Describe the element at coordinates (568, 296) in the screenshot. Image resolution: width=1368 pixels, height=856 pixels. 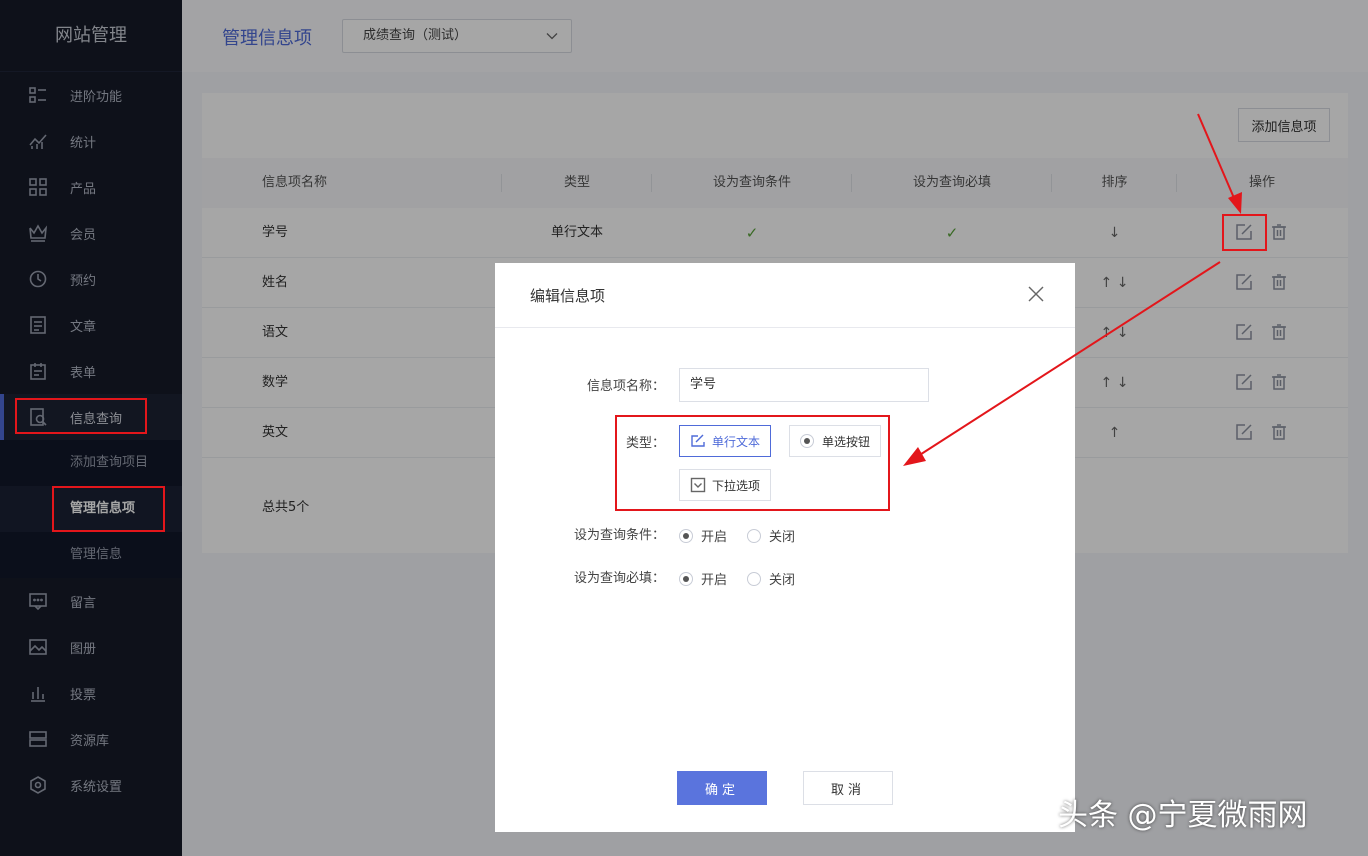
I see `dialog-title: 编辑信息项` at that location.